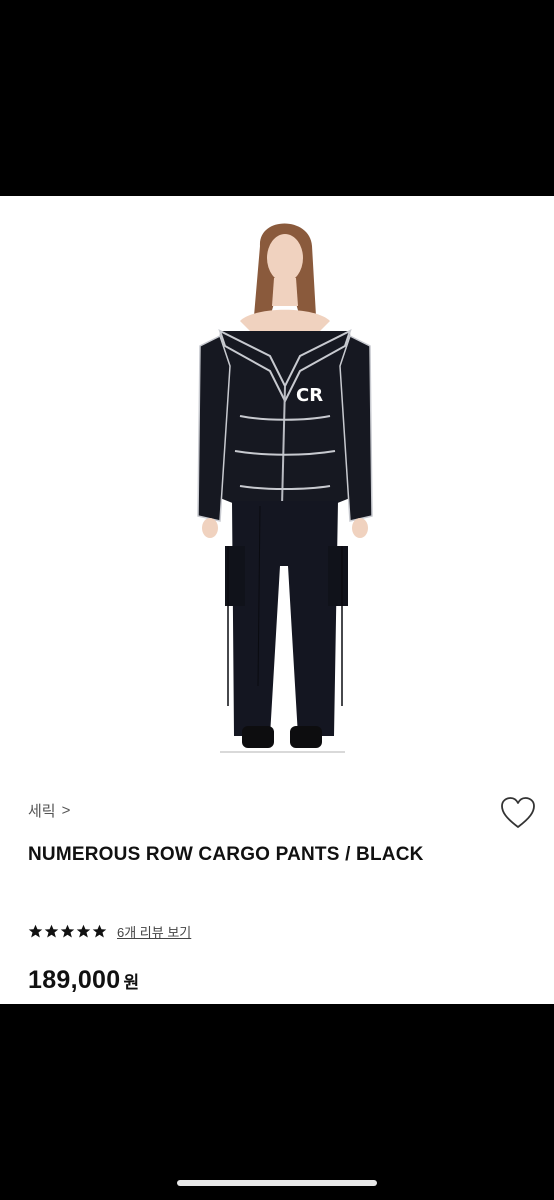 The width and height of the screenshot is (554, 1200). What do you see at coordinates (109, 931) in the screenshot?
I see `rating-row: 6개 리뷰 보기` at bounding box center [109, 931].